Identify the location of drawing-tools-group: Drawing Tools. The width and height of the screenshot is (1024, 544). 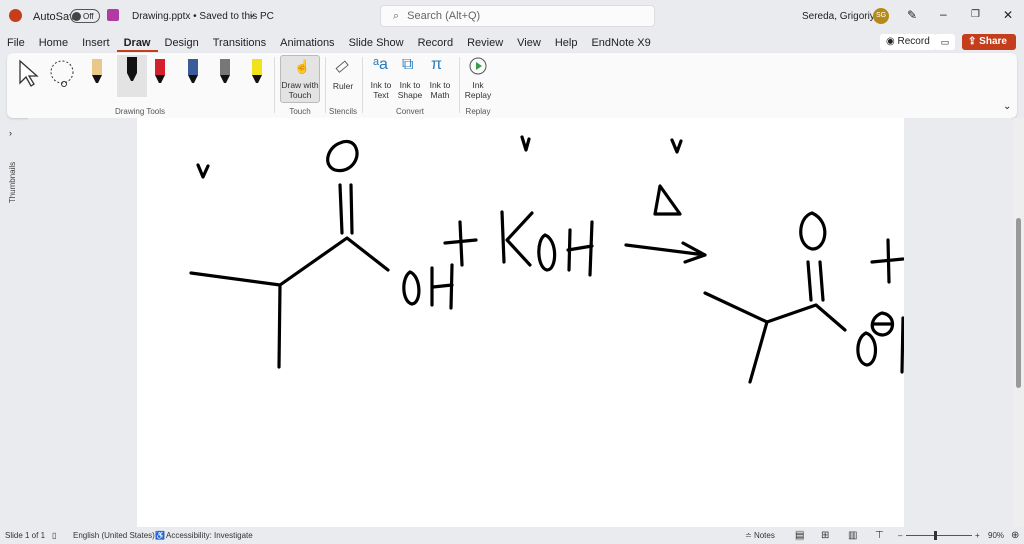
(140, 85).